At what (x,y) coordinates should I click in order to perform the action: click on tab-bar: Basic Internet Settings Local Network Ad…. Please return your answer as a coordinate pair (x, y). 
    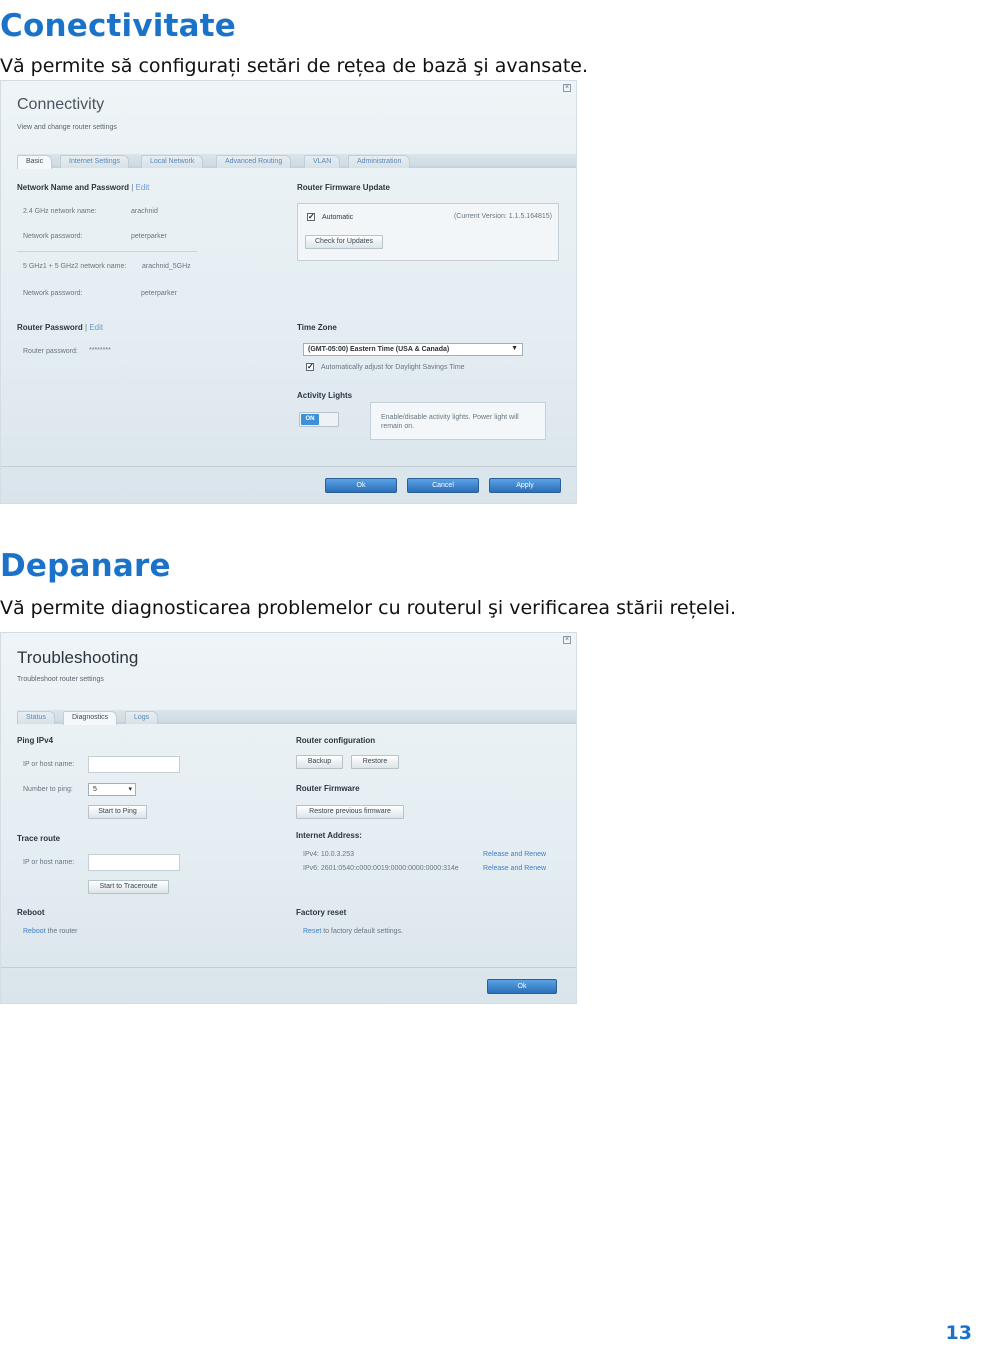
    Looking at the image, I should click on (296, 161).